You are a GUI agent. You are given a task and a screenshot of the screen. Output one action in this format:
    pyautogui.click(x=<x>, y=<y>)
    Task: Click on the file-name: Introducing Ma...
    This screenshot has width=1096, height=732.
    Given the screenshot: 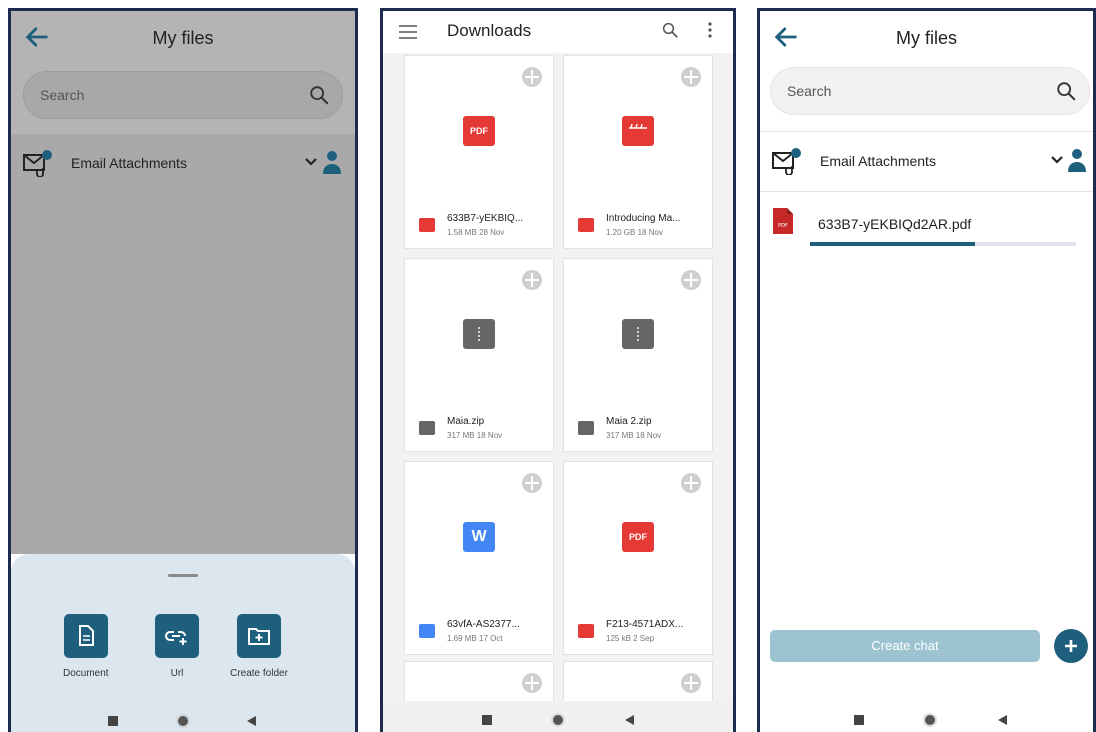 What is the action you would take?
    pyautogui.click(x=643, y=218)
    